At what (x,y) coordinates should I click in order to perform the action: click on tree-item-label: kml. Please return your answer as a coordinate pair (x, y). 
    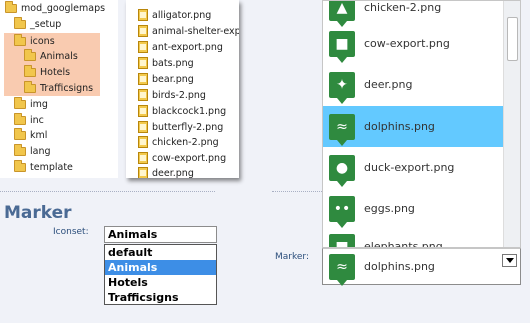
    Looking at the image, I should click on (39, 135).